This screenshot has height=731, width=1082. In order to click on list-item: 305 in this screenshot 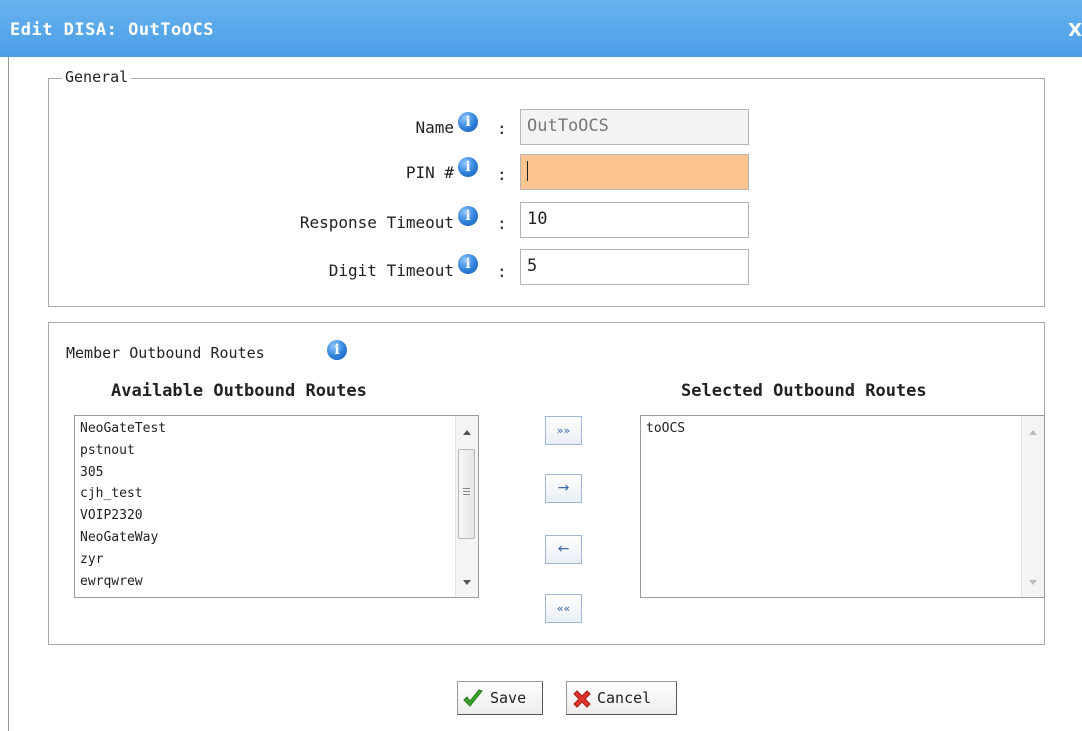, I will do `click(123, 473)`.